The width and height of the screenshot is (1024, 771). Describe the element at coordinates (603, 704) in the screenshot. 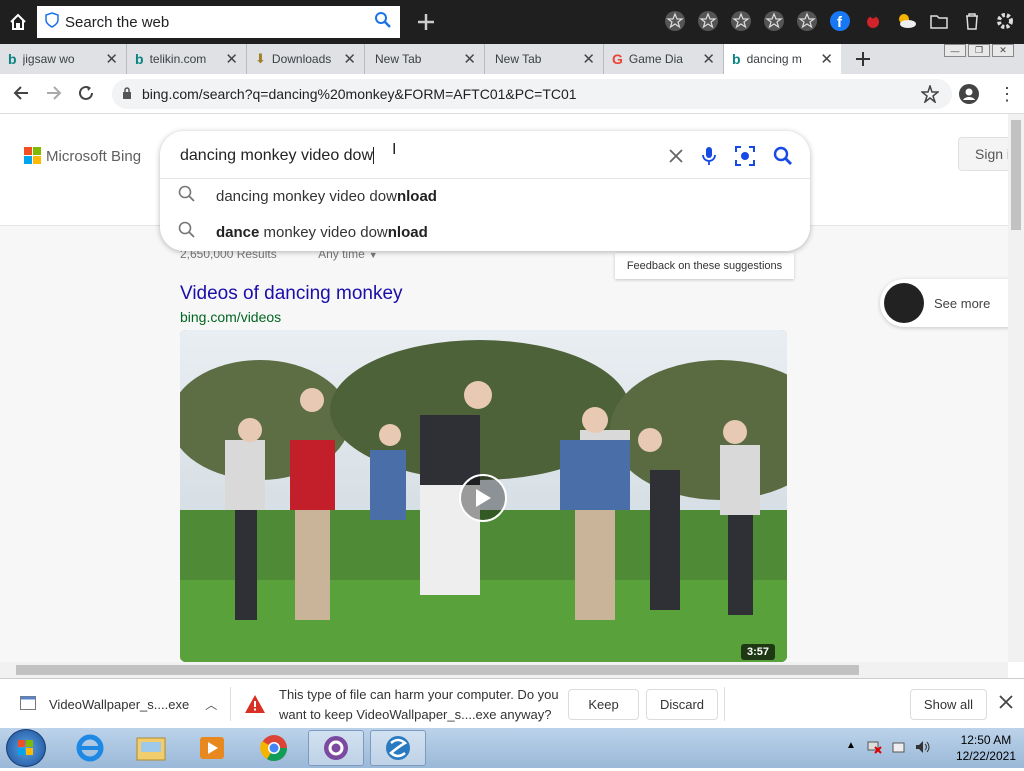

I see `keep-button: Keep` at that location.